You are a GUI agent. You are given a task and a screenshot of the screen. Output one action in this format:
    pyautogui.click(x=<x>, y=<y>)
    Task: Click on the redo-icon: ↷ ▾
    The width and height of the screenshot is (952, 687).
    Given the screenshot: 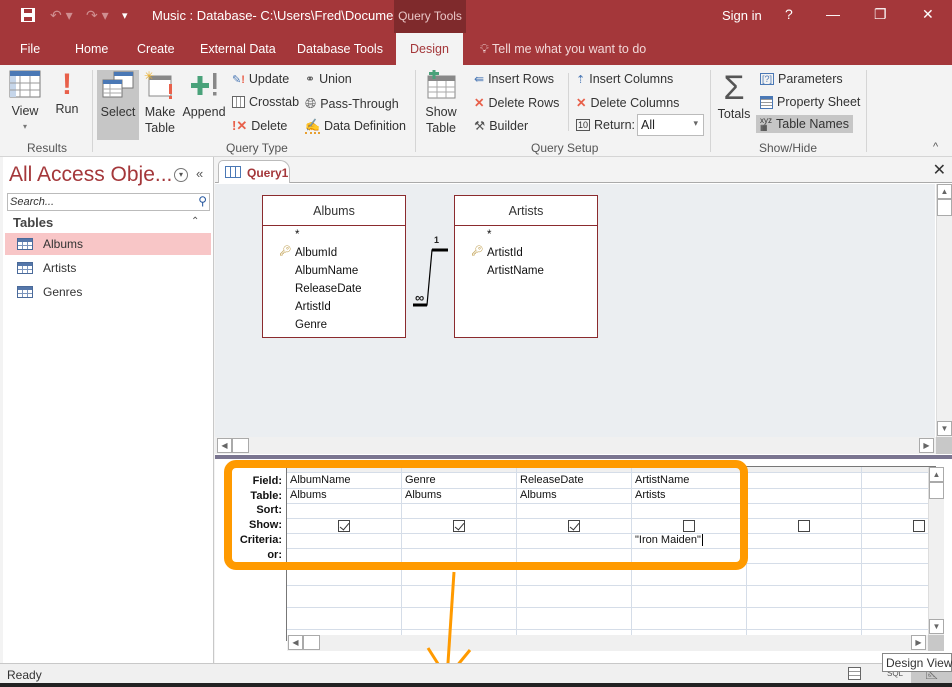 What is the action you would take?
    pyautogui.click(x=97, y=15)
    